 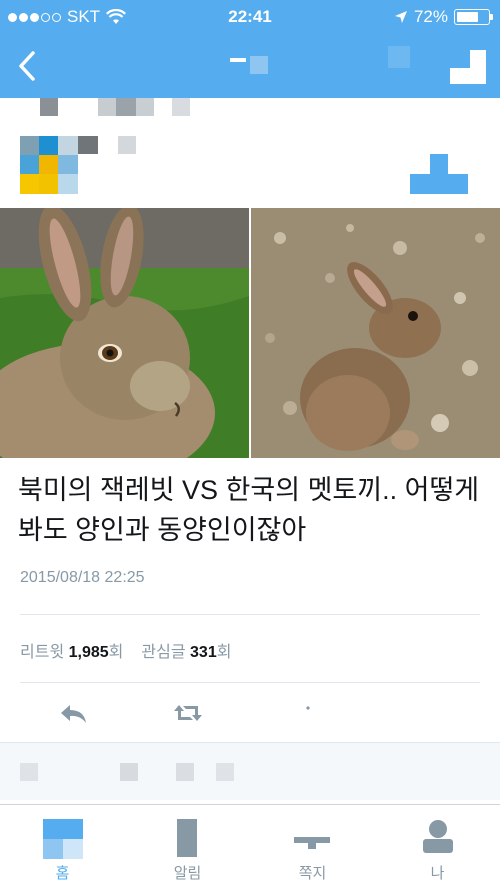 I want to click on star-icon, so click(x=308, y=708).